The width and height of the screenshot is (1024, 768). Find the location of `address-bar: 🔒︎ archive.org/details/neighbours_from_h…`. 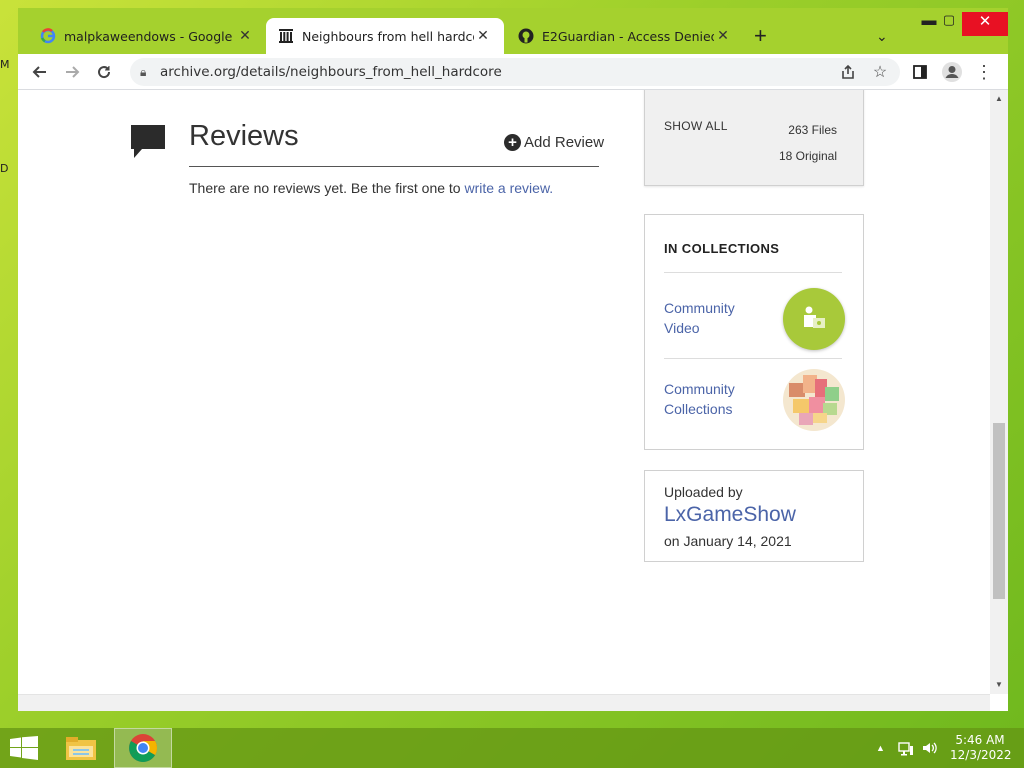

address-bar: 🔒︎ archive.org/details/neighbours_from_h… is located at coordinates (515, 72).